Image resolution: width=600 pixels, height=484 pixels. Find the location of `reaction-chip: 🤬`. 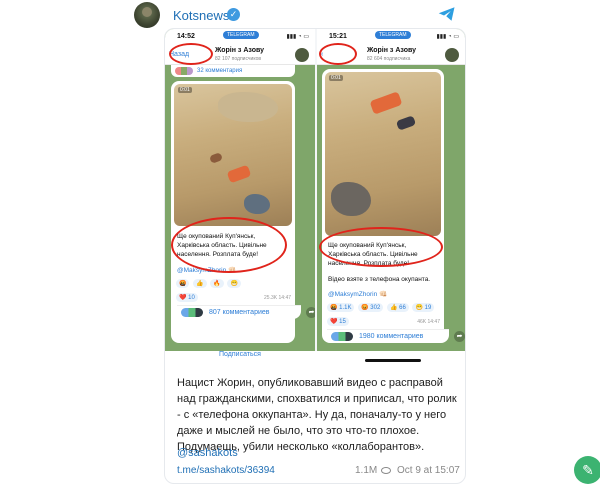

reaction-chip: 🤬 is located at coordinates (183, 283).